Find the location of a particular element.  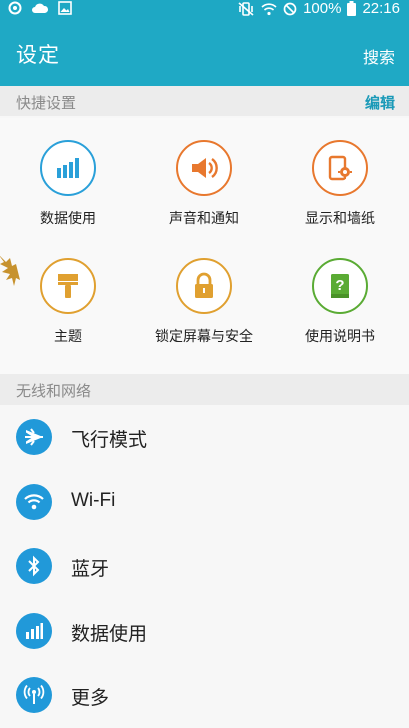

list-item-more: 更多 is located at coordinates (204, 695).